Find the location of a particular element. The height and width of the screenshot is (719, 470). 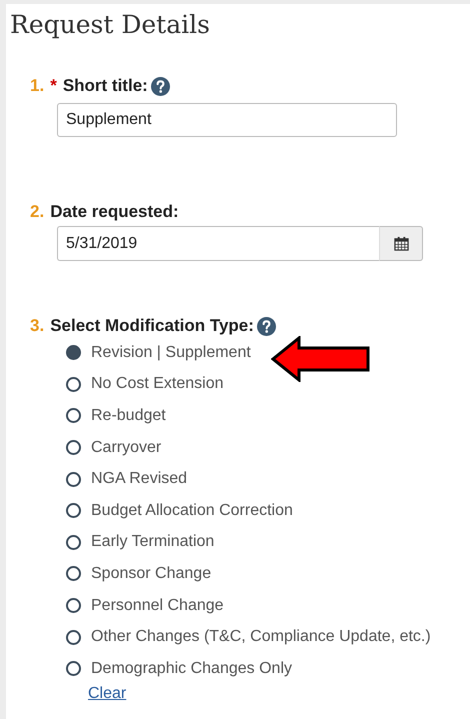

radio-option: Re-budget is located at coordinates (268, 416).